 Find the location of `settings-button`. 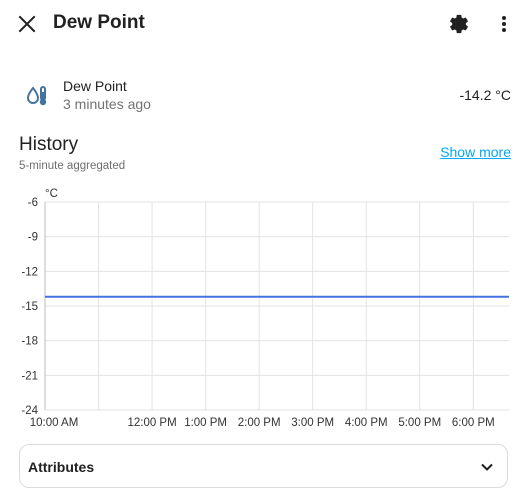

settings-button is located at coordinates (459, 24).